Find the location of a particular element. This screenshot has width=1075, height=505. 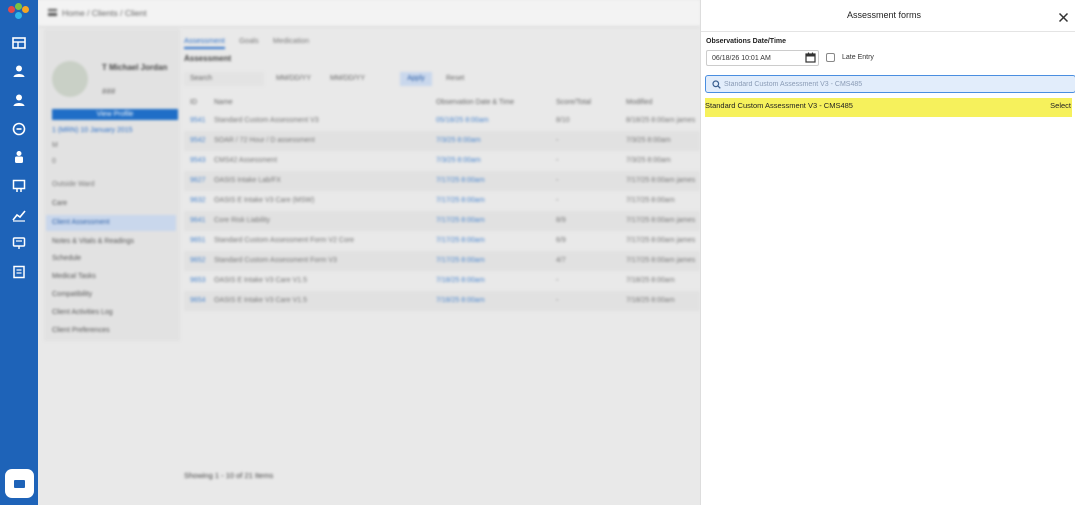

sidebar-menu-item: Medical Tasks is located at coordinates (111, 277).